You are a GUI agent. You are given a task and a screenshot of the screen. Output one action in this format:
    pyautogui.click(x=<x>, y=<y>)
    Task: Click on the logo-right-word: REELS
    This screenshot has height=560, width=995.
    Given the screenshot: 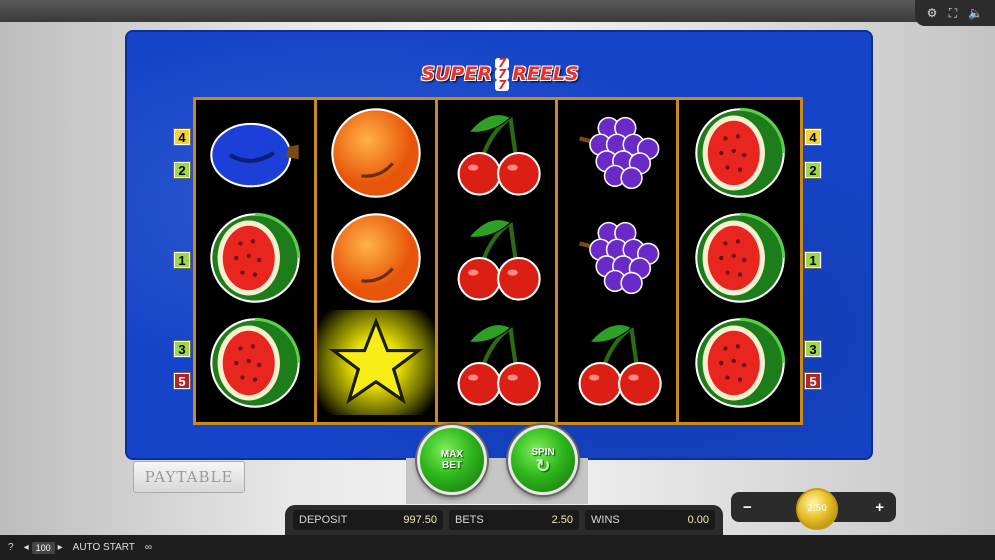 What is the action you would take?
    pyautogui.click(x=545, y=74)
    